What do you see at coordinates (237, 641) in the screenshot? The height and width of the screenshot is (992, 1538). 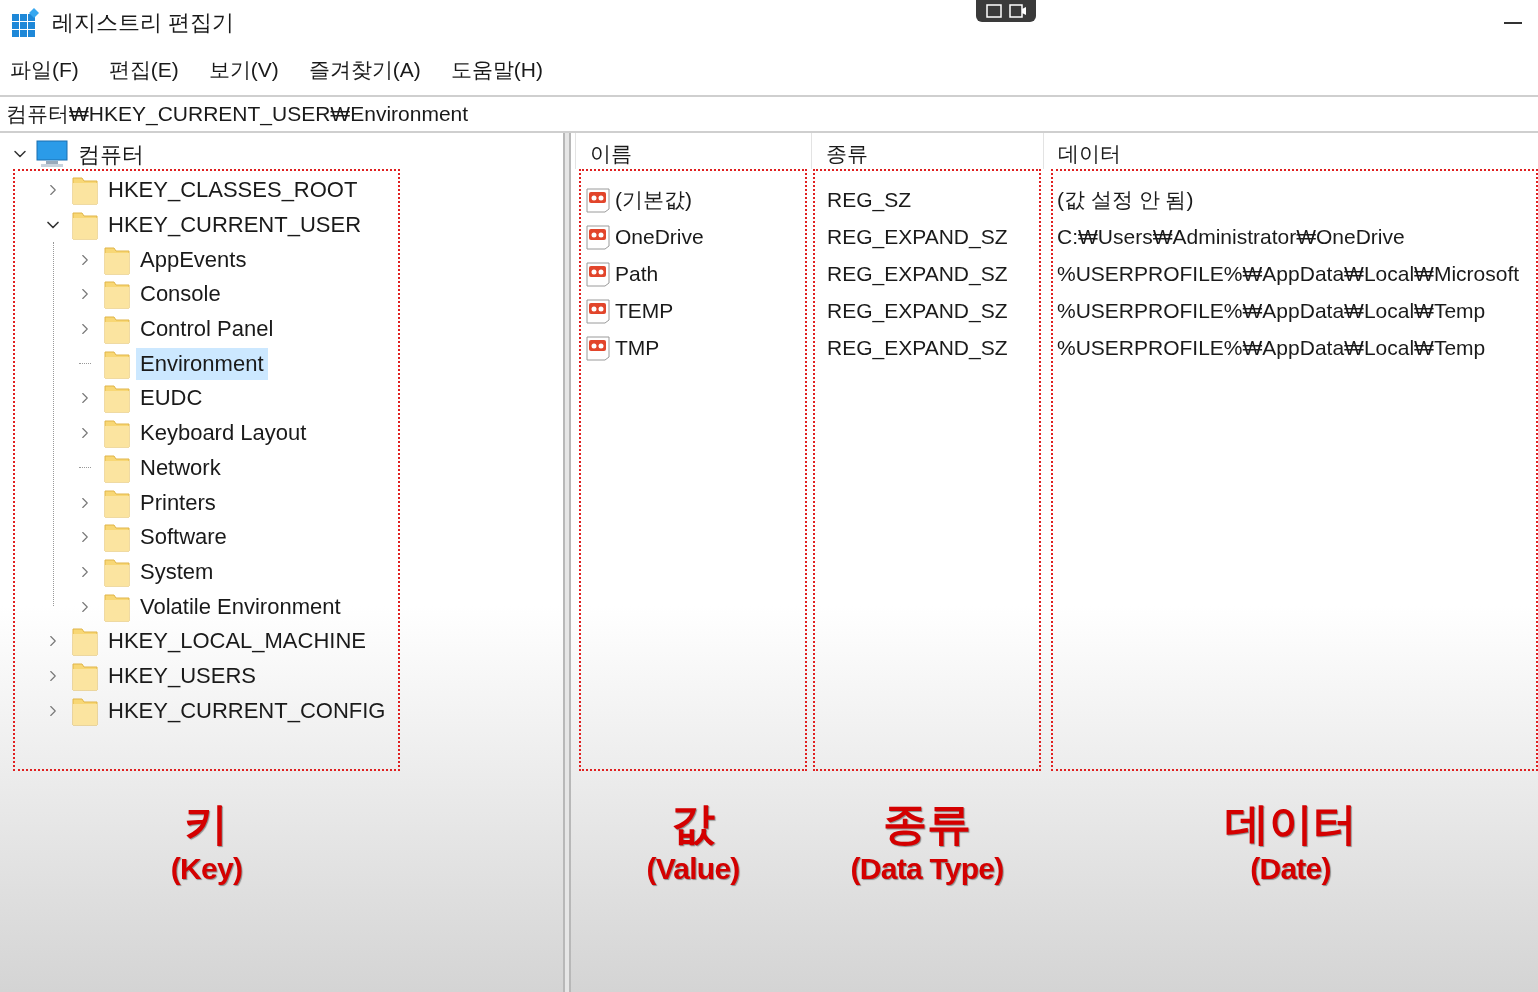 I see `tree-item: HKEY_LOCAL_MACHINE` at bounding box center [237, 641].